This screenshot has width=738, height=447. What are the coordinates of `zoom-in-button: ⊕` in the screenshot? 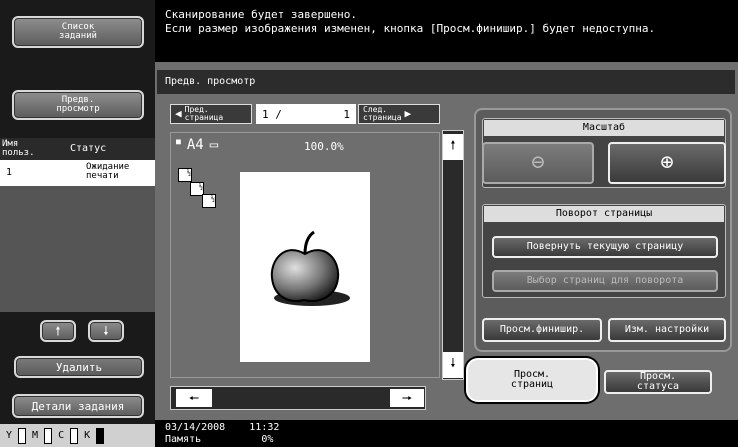 It's located at (667, 163).